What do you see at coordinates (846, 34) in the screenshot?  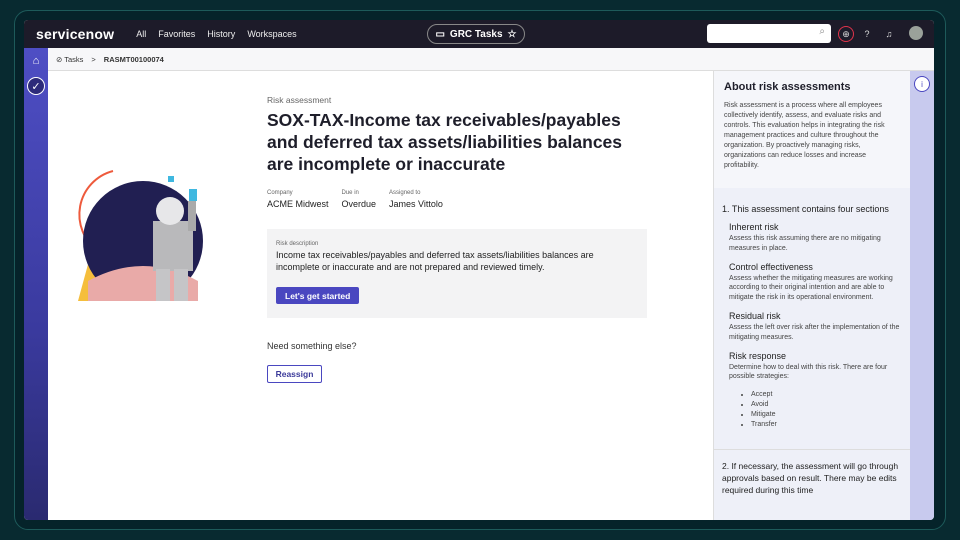 I see `globe-icon: ⊕` at bounding box center [846, 34].